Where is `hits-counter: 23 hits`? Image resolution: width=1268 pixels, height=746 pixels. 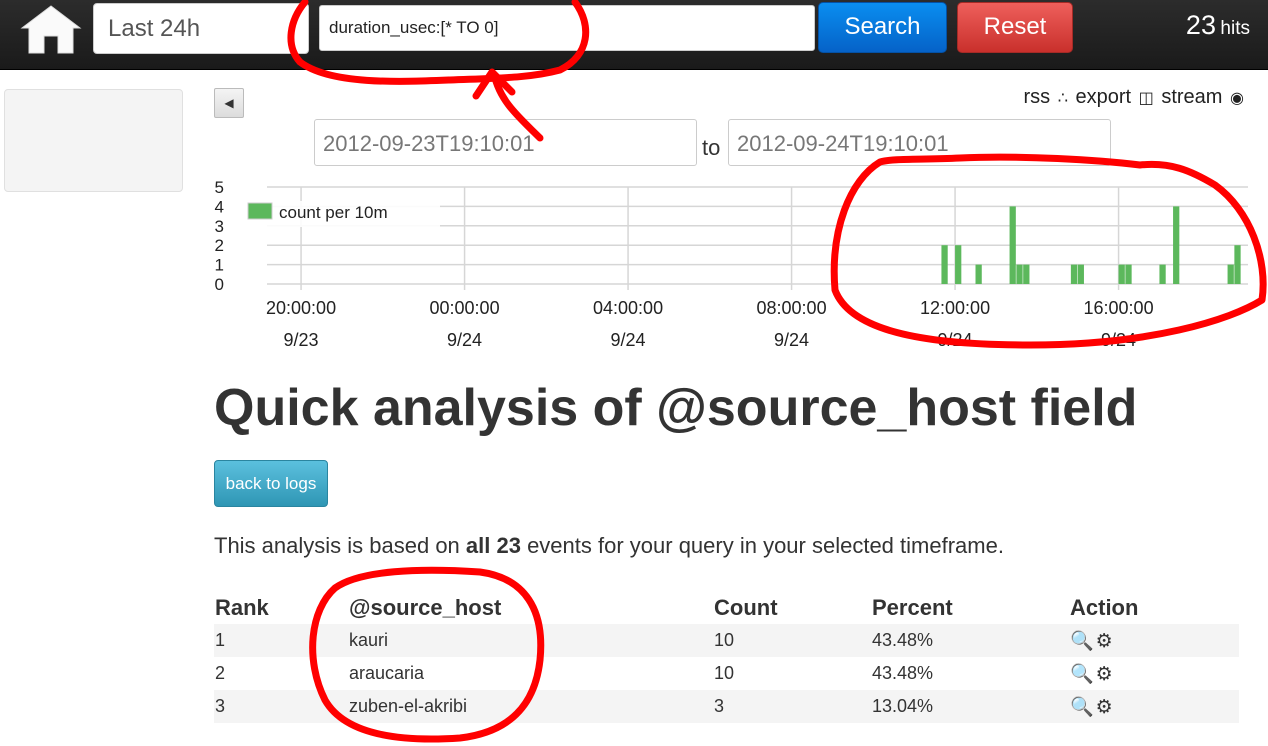 hits-counter: 23 hits is located at coordinates (1200, 25).